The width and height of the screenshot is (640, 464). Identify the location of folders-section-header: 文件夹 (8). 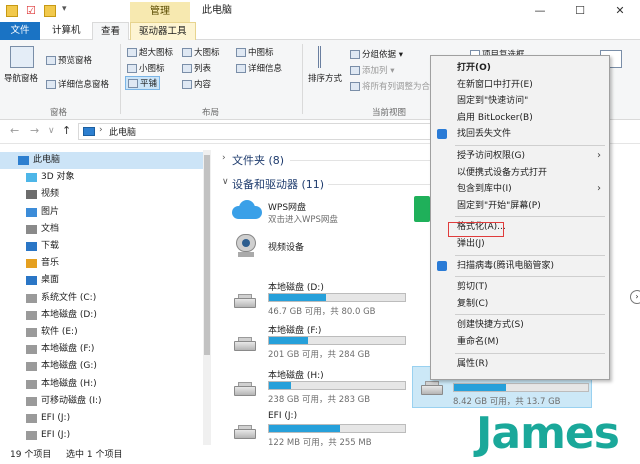
(258, 160).